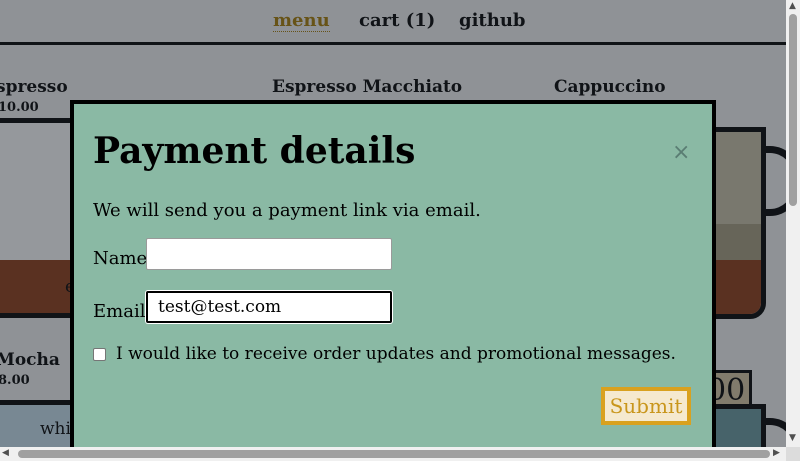  I want to click on email-input, so click(269, 307).